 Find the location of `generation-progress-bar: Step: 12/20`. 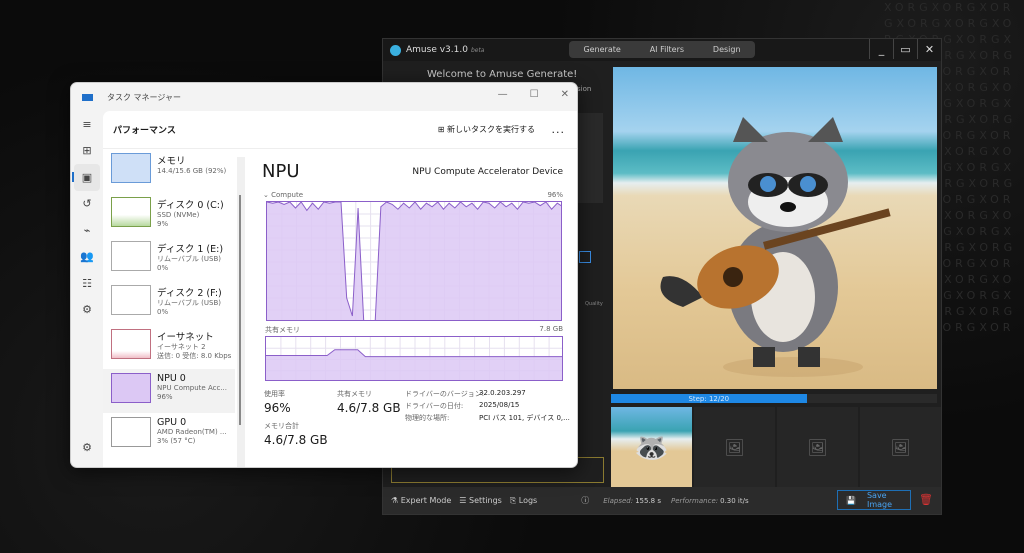

generation-progress-bar: Step: 12/20 is located at coordinates (774, 398).